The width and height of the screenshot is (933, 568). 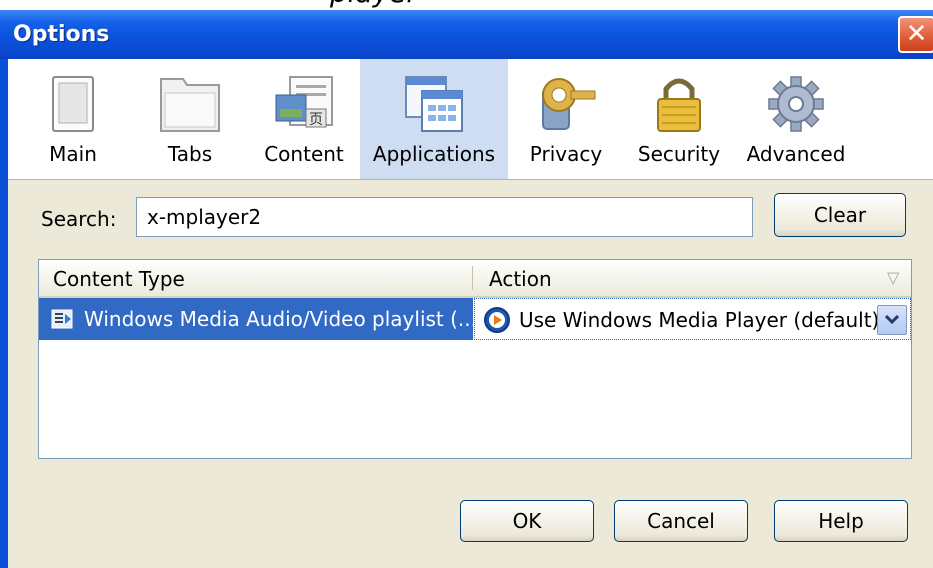 What do you see at coordinates (679, 105) in the screenshot?
I see `security-pane-icon` at bounding box center [679, 105].